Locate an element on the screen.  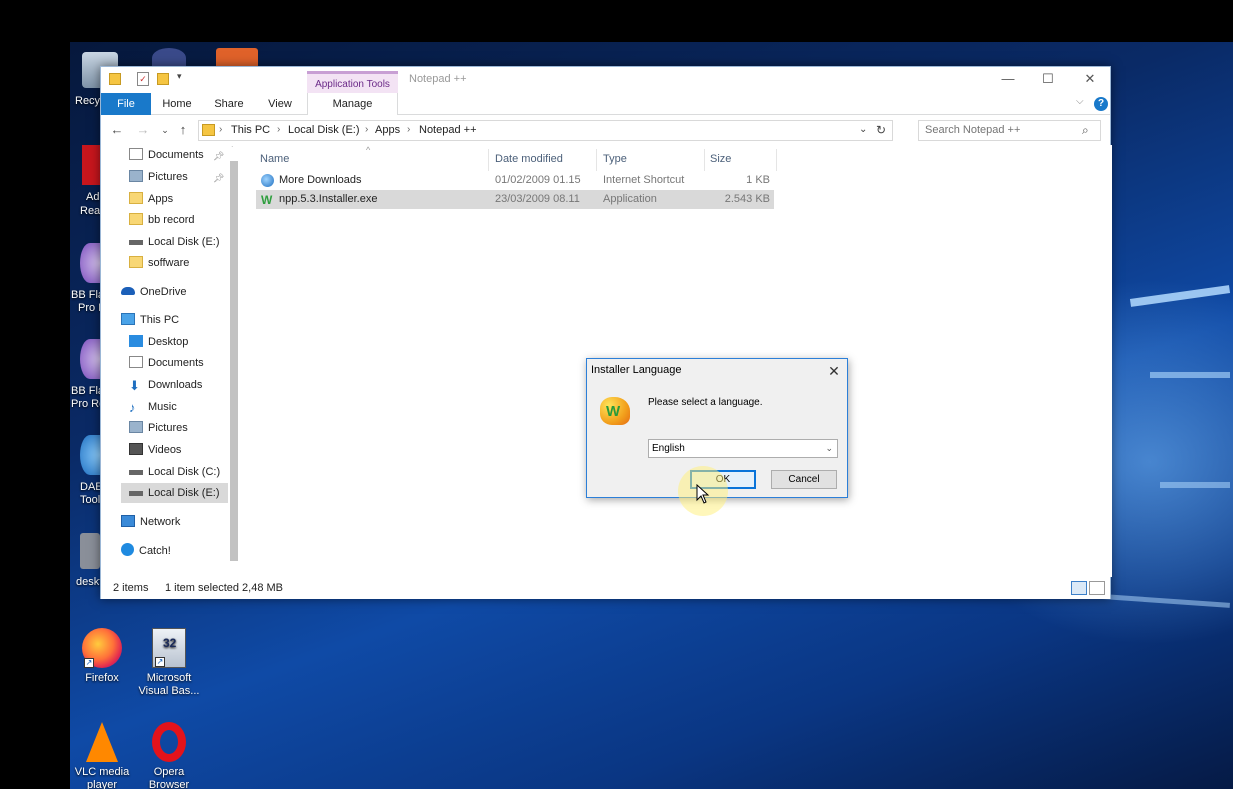
nav-item-label: bb record is located at coordinates (171, 220).